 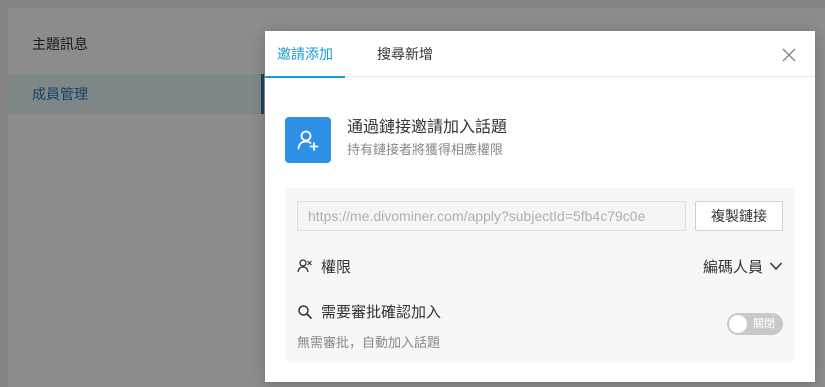 I want to click on tab-invite: 邀請添加, so click(x=305, y=54).